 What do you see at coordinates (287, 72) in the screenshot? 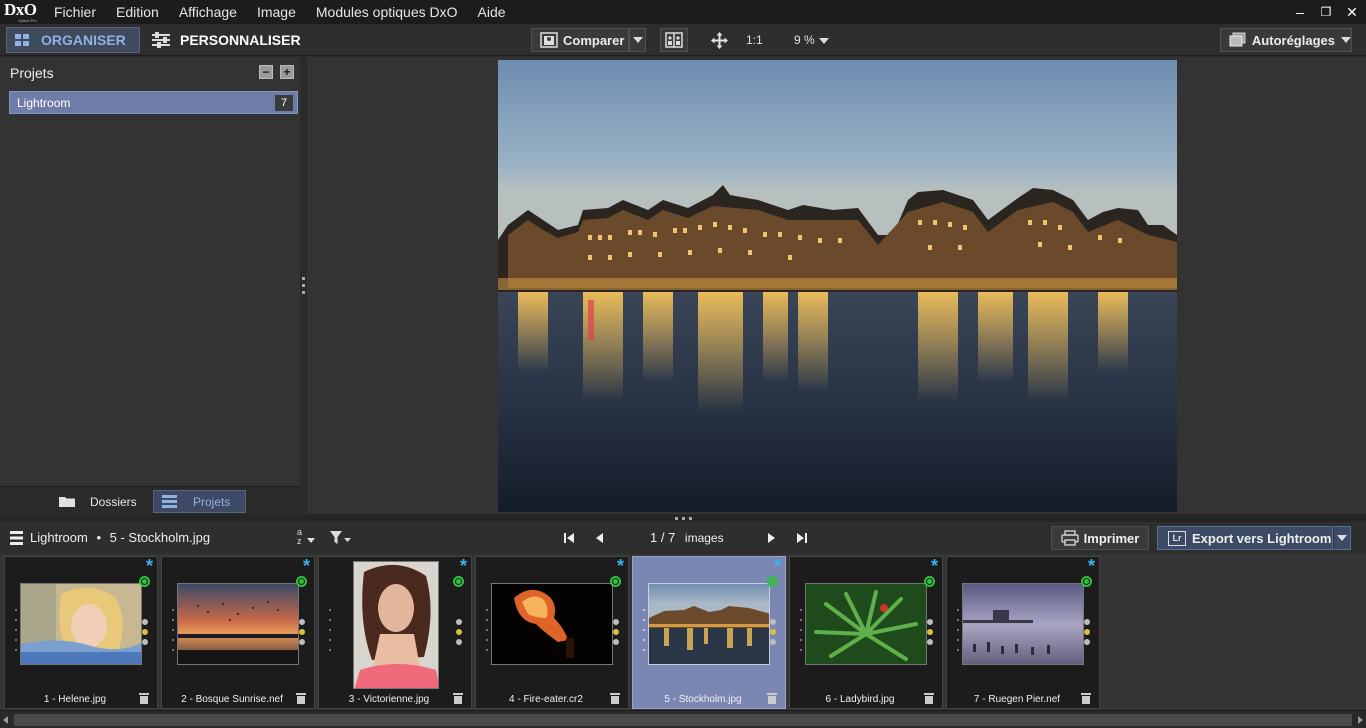
I see `add-project-button: +` at bounding box center [287, 72].